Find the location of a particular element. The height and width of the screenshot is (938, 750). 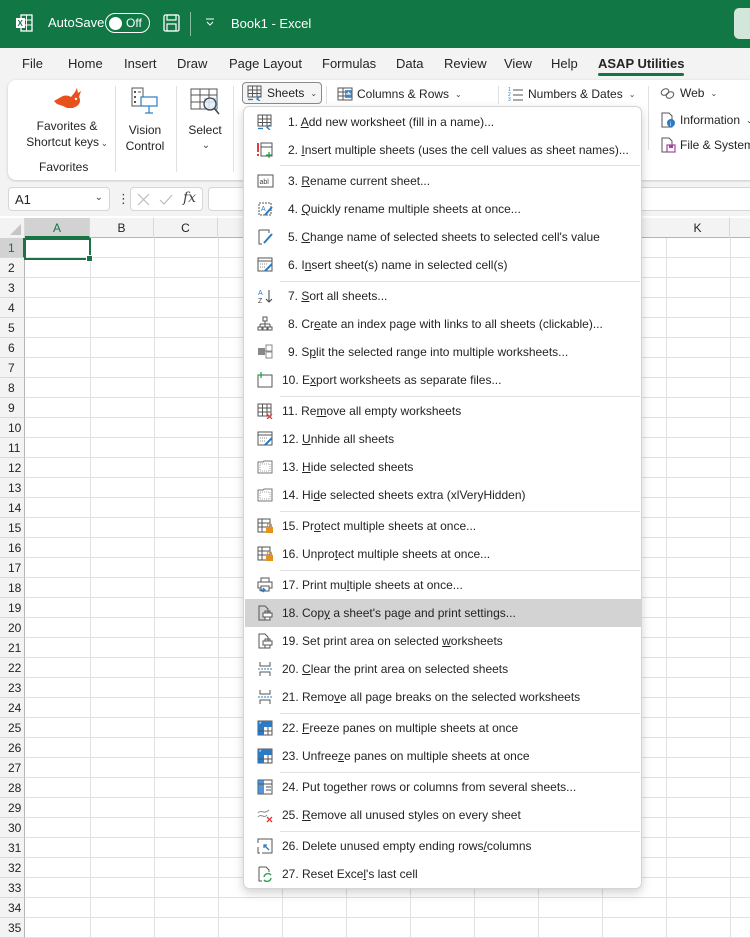

row-header-19: 19 is located at coordinates (12, 608).